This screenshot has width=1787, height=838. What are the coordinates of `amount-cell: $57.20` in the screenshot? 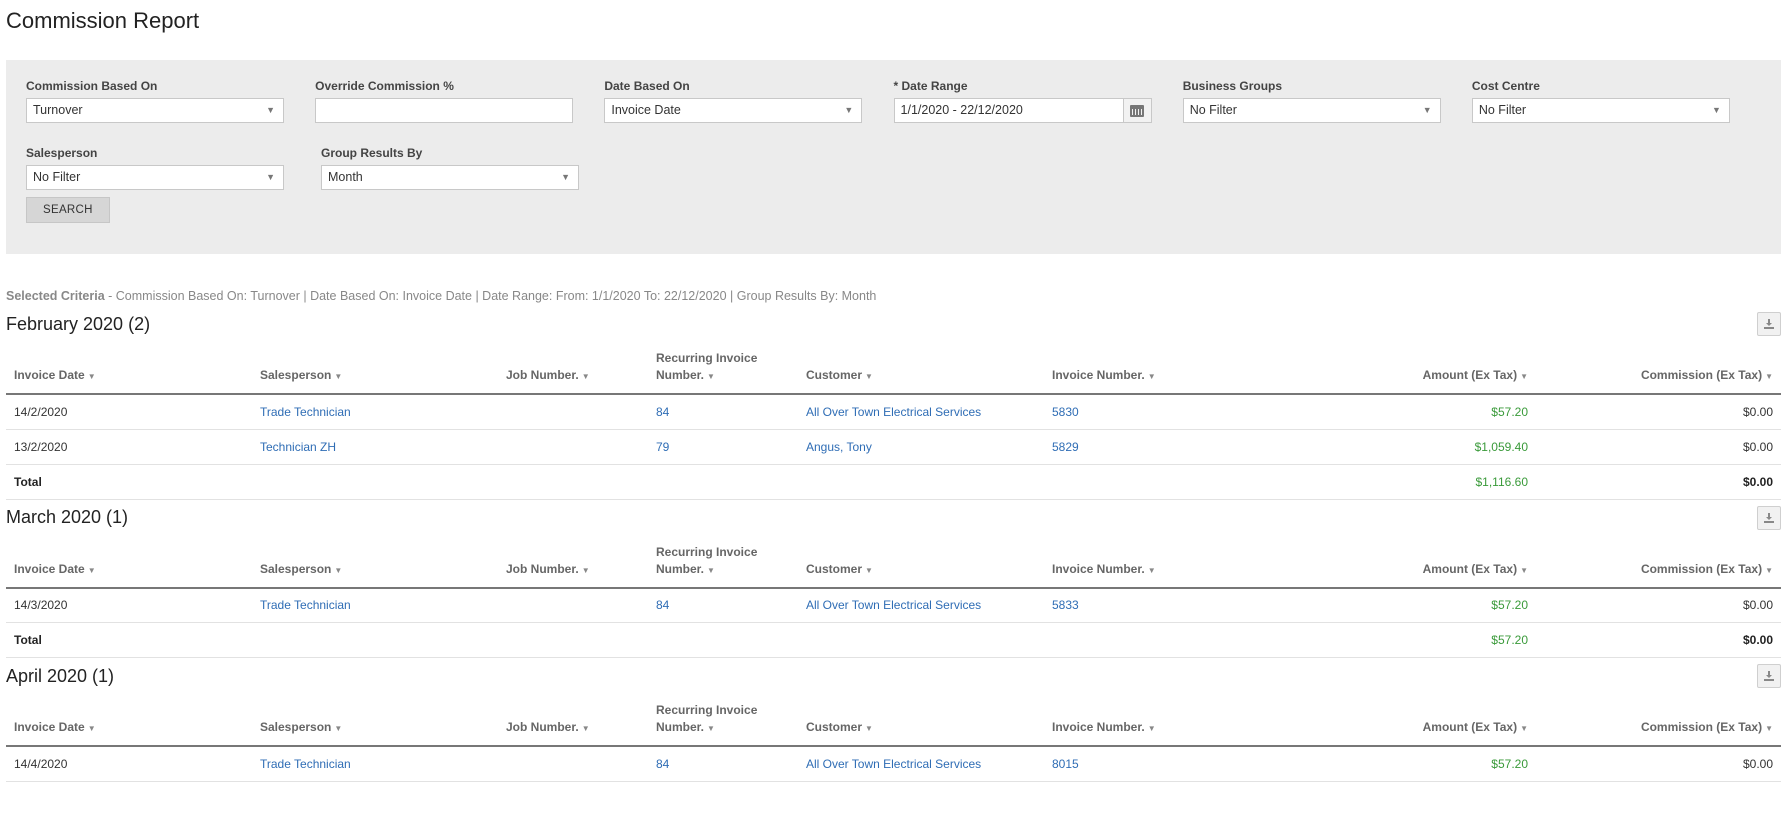 It's located at (1413, 412).